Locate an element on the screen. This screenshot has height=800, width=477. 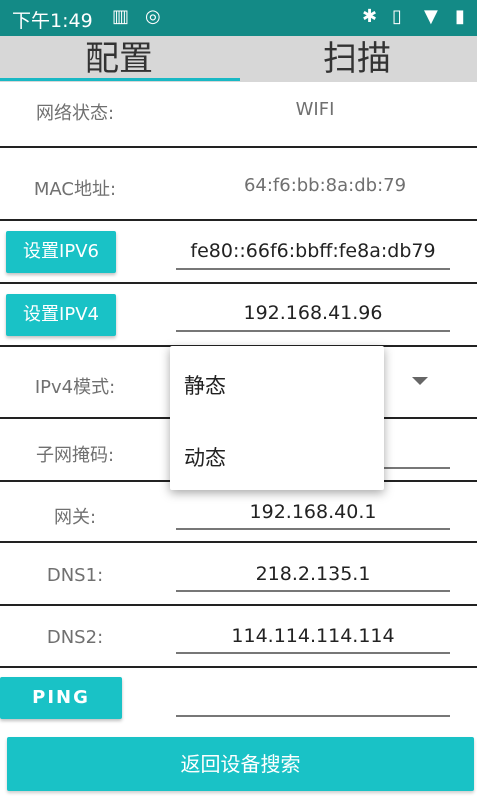
tab-scan: 扫描 is located at coordinates (357, 59).